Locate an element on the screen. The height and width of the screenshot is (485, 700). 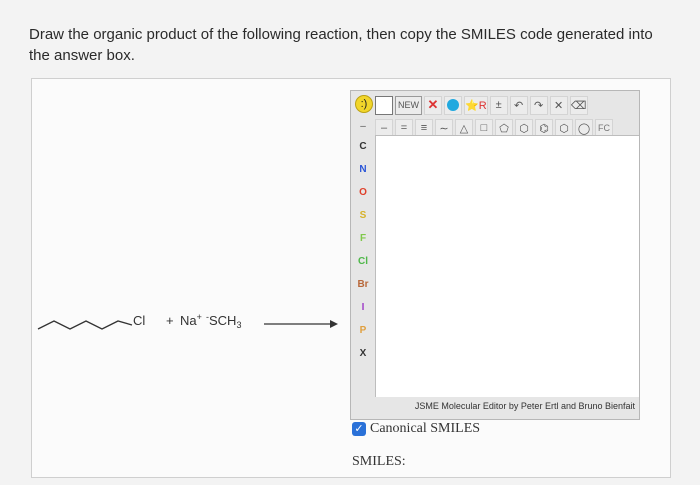
element-f-button: F is located at coordinates (363, 238).